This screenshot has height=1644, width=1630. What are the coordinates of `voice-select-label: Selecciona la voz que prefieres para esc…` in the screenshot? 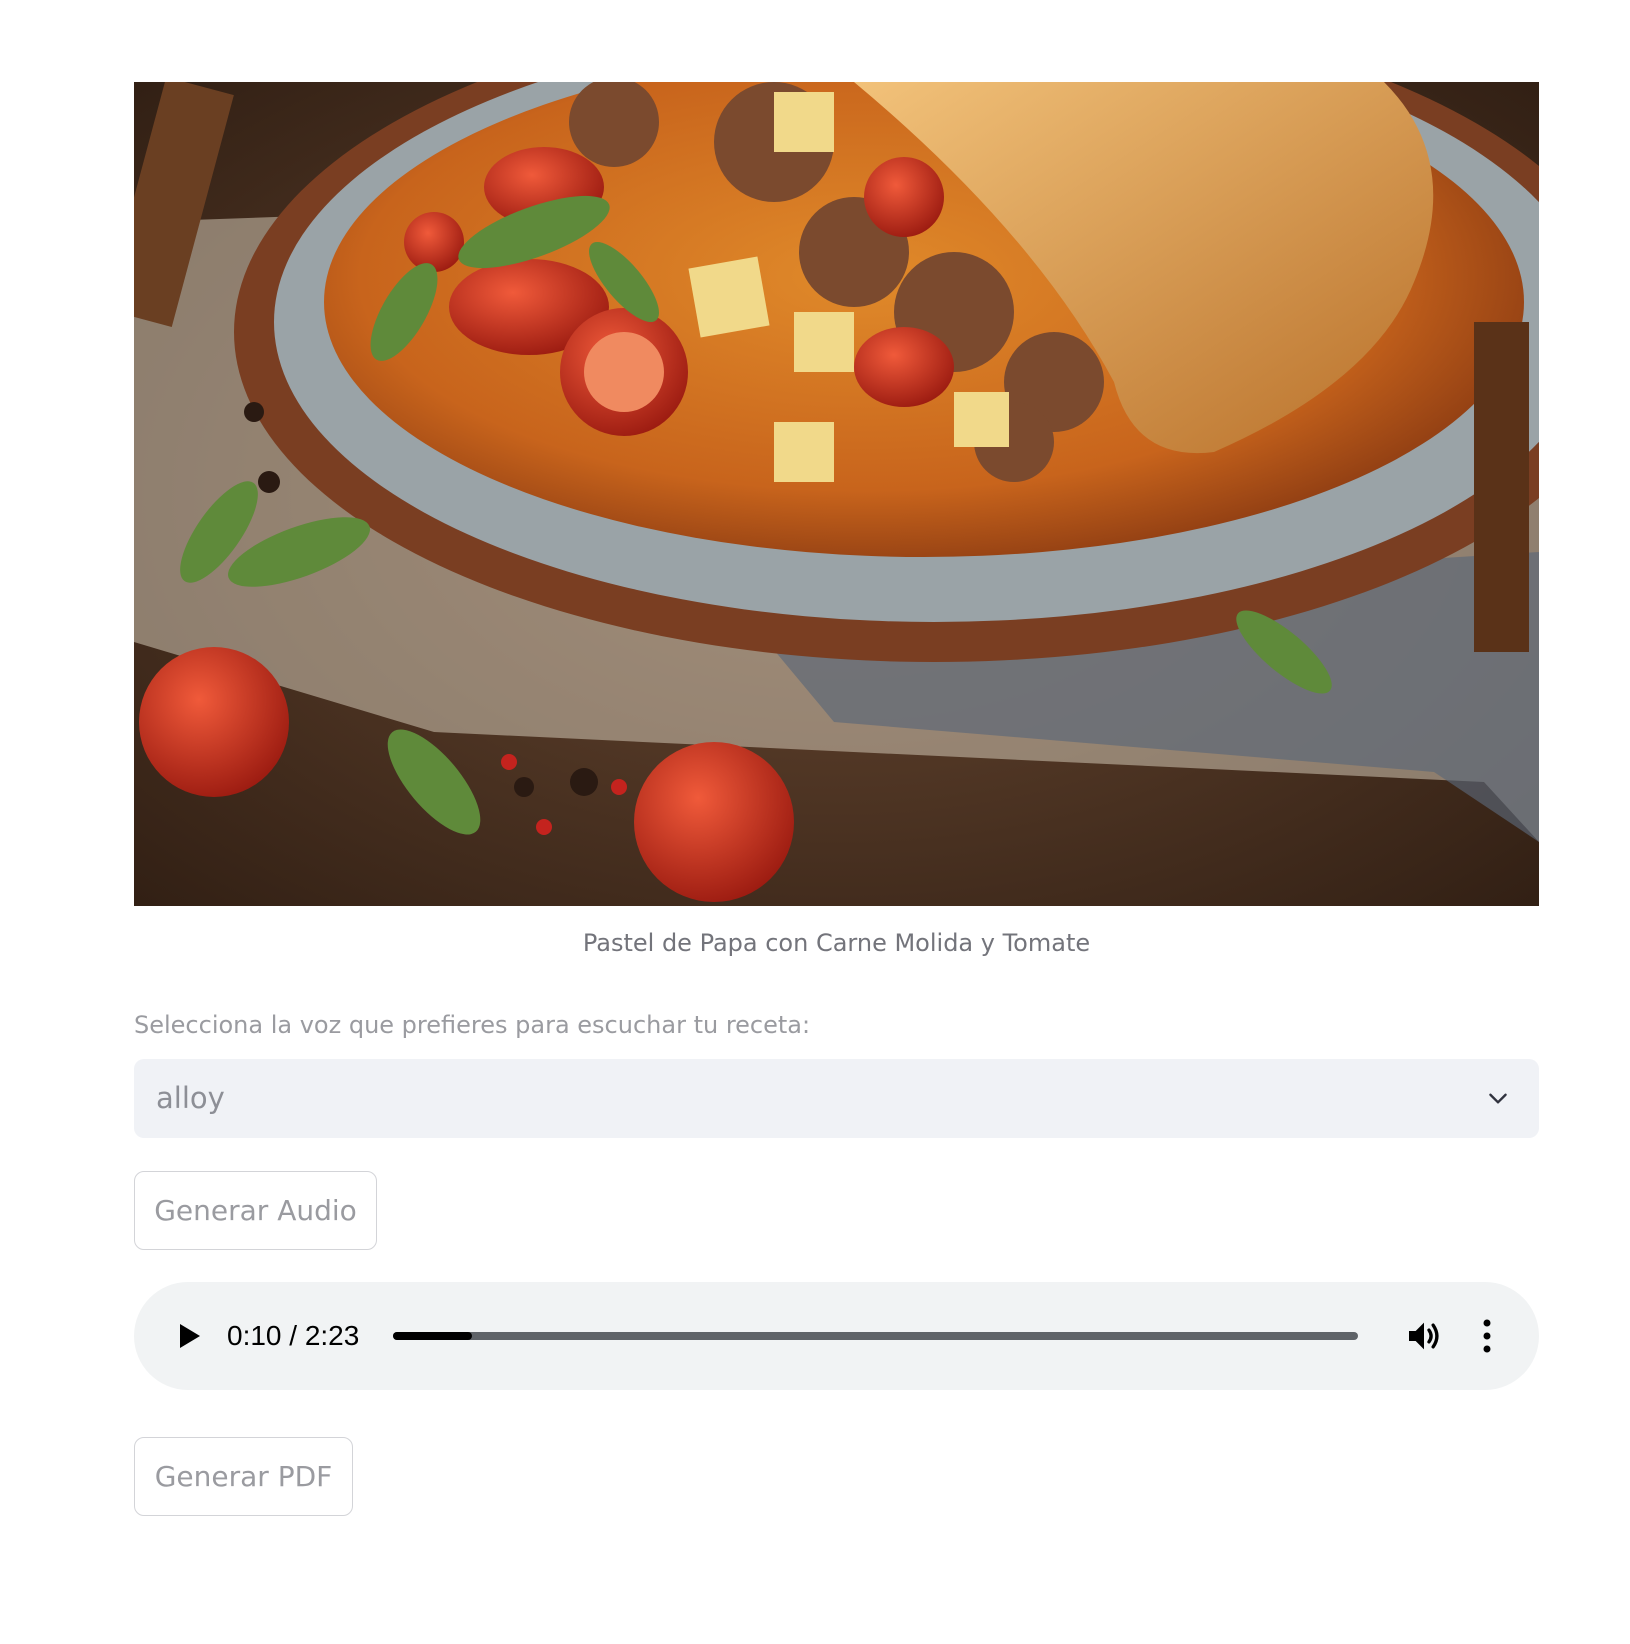 It's located at (472, 1025).